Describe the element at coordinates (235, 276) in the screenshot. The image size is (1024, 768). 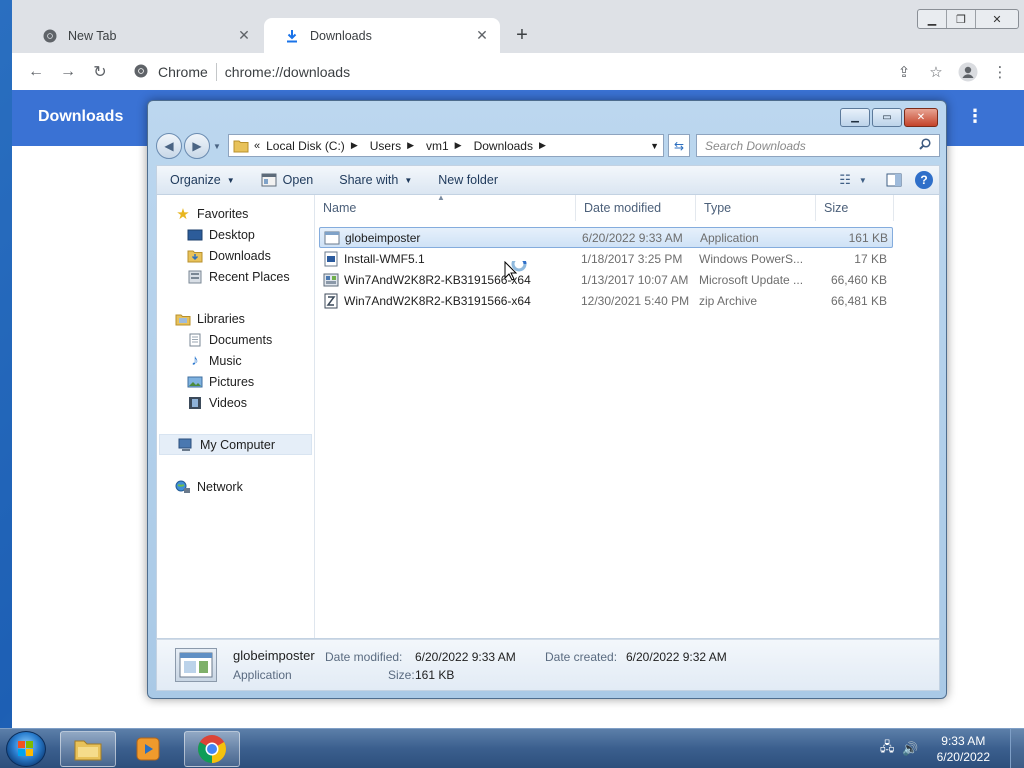
I see `nav-recent-places: Recent Places` at that location.